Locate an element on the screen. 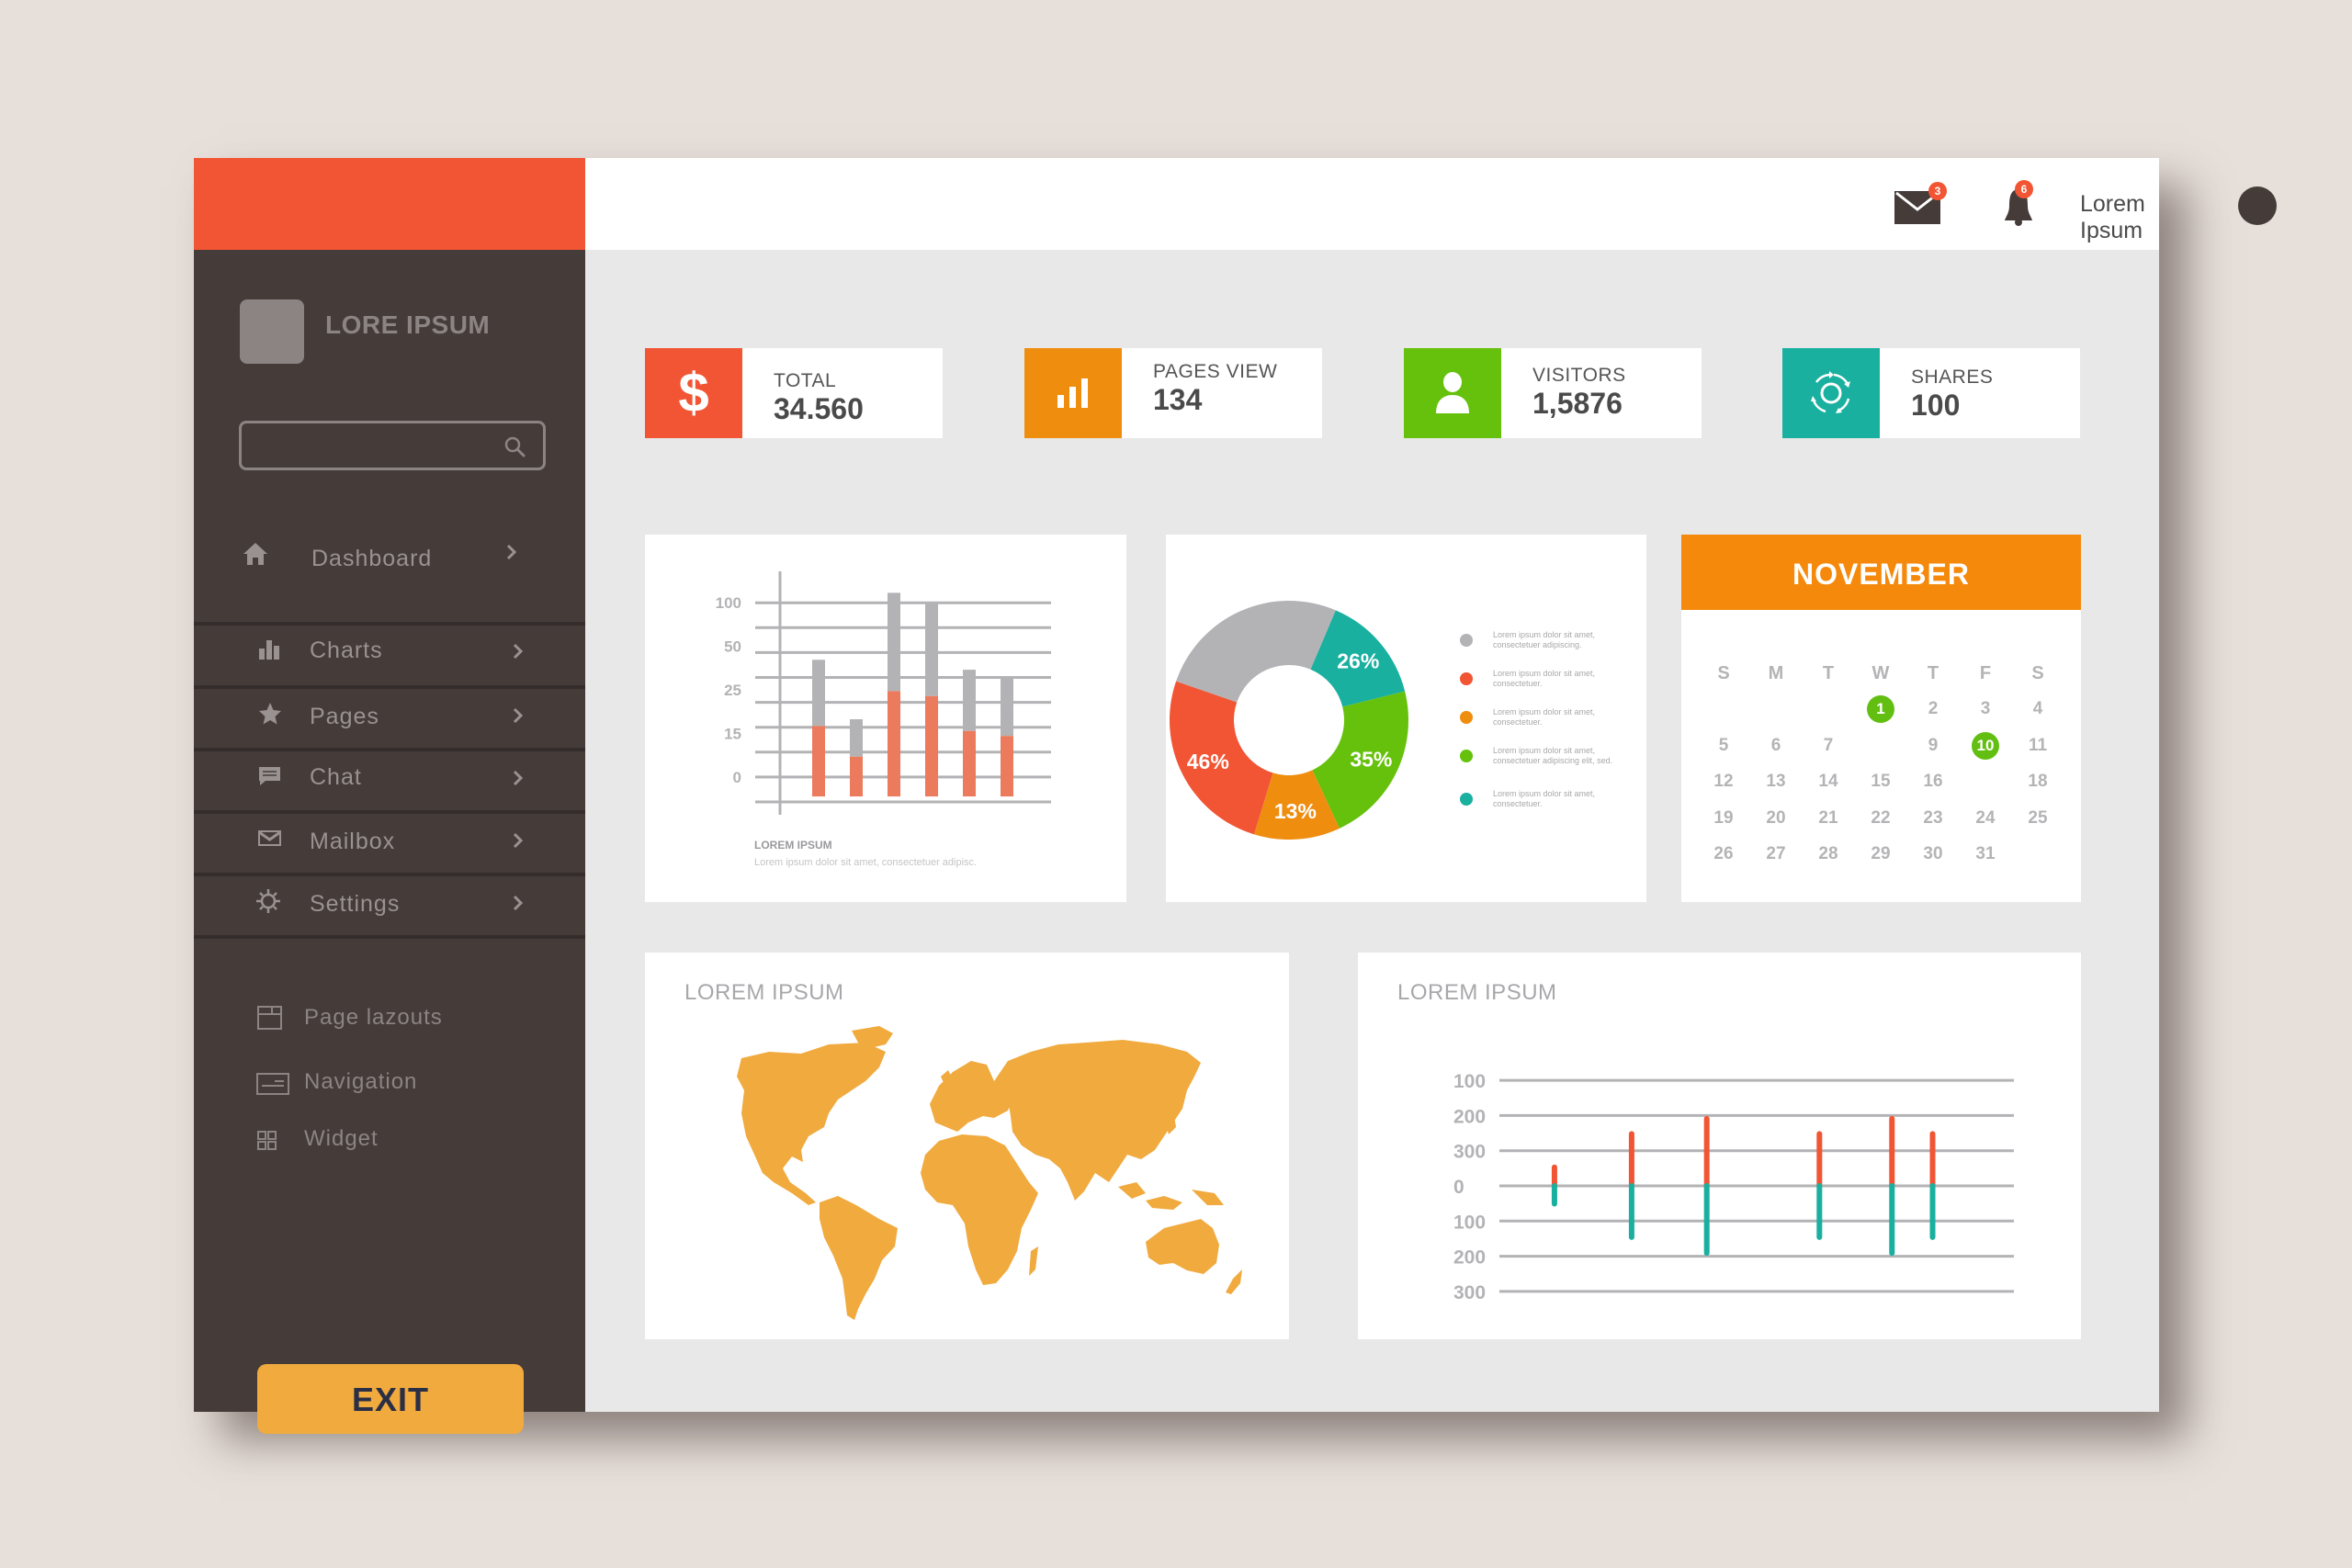 The image size is (2352, 1568). sidebar-item-label: Mailbox is located at coordinates (353, 842).